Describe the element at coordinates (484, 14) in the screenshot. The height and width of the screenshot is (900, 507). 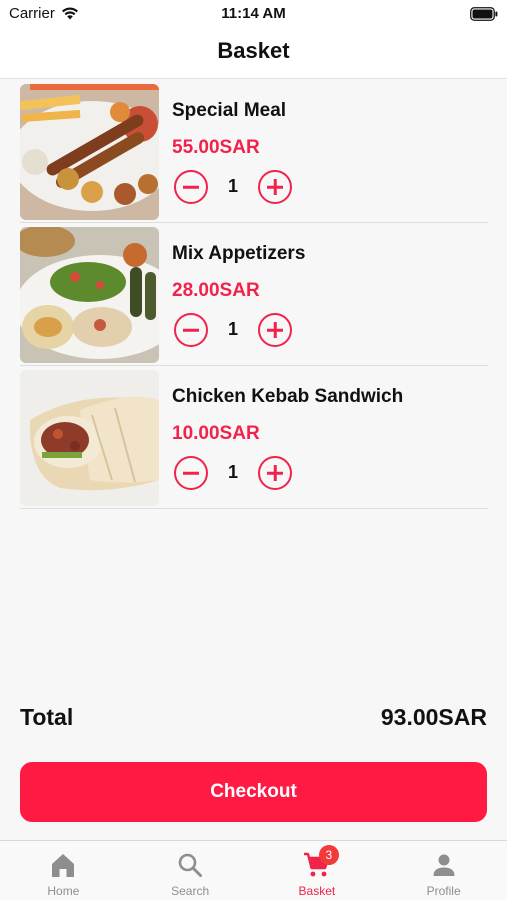
I see `battery-icon` at that location.